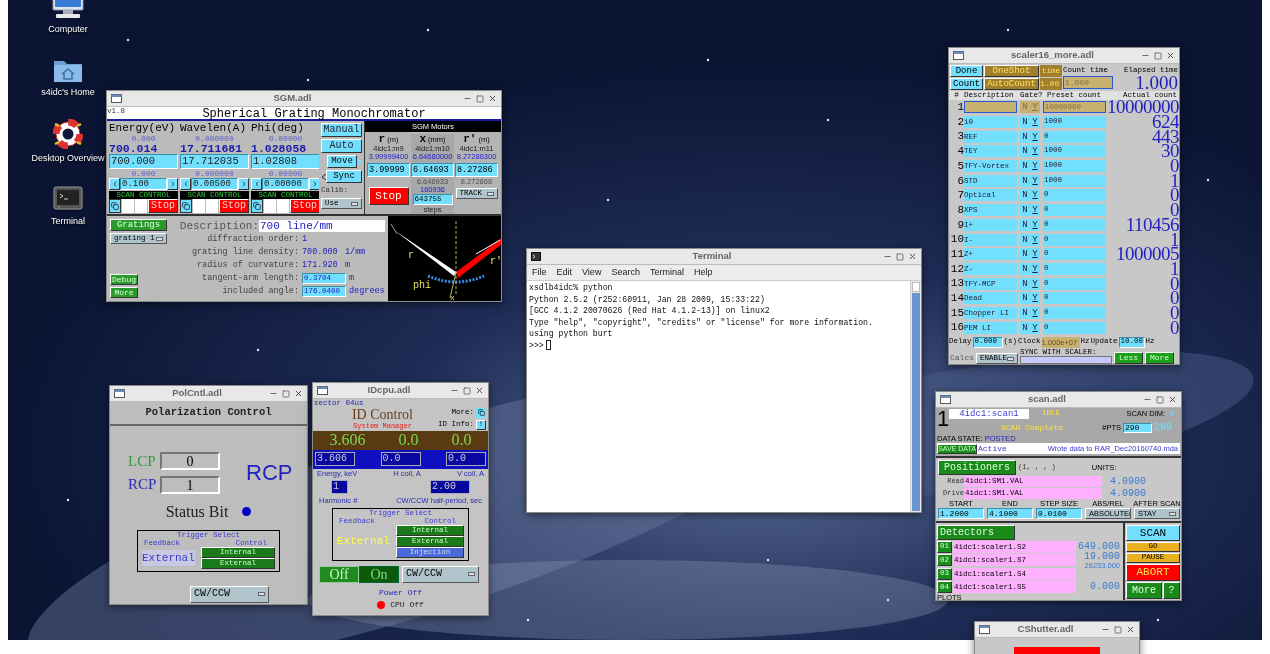 This screenshot has width=1270, height=654. I want to click on scan-button: SCAN, so click(1153, 533).